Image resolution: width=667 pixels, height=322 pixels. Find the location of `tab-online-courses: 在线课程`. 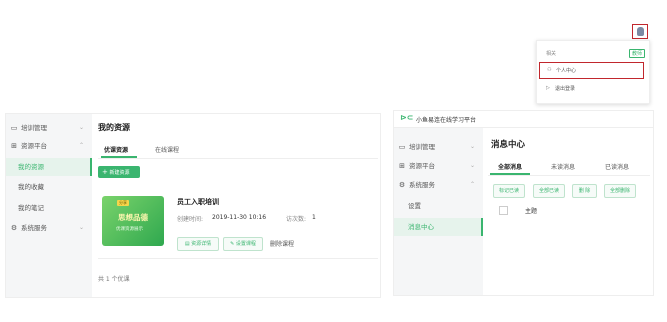

tab-online-courses: 在线课程 is located at coordinates (167, 149).